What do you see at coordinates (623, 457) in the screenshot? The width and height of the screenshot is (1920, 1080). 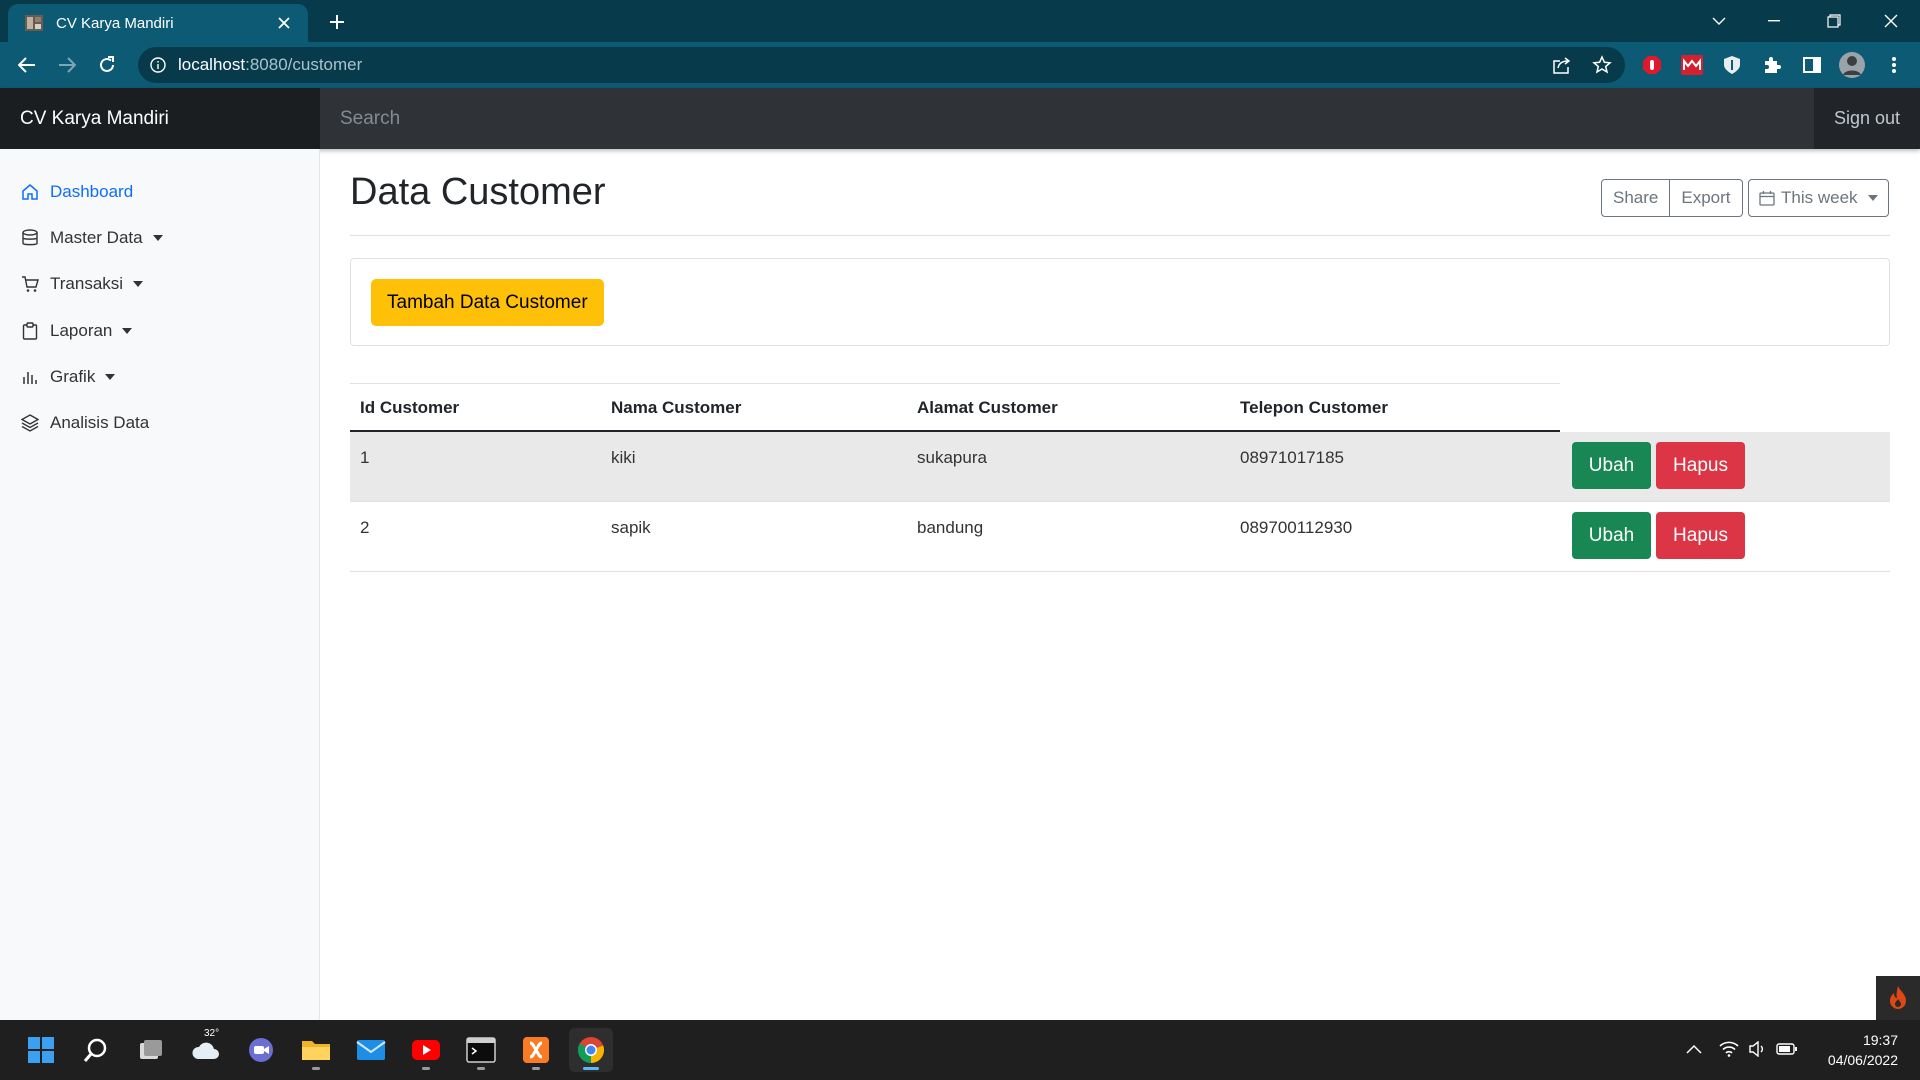 I see `cell-nama: kiki` at bounding box center [623, 457].